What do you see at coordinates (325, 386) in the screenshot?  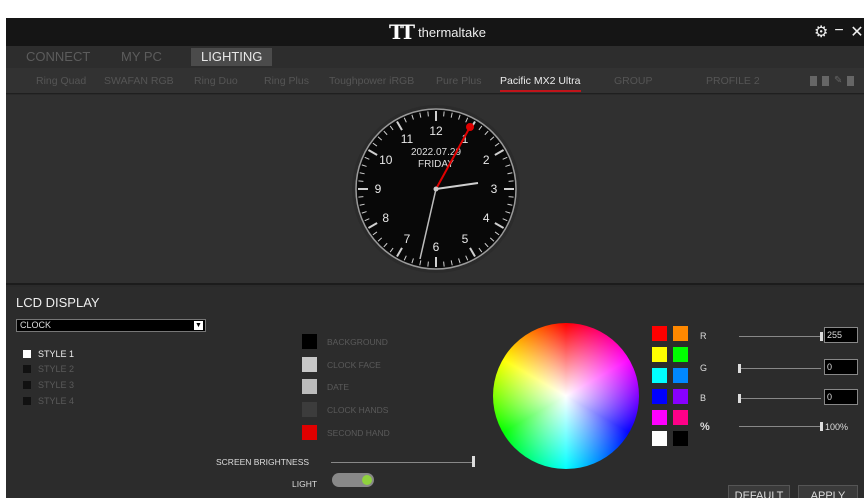 I see `prop-date: DATE` at bounding box center [325, 386].